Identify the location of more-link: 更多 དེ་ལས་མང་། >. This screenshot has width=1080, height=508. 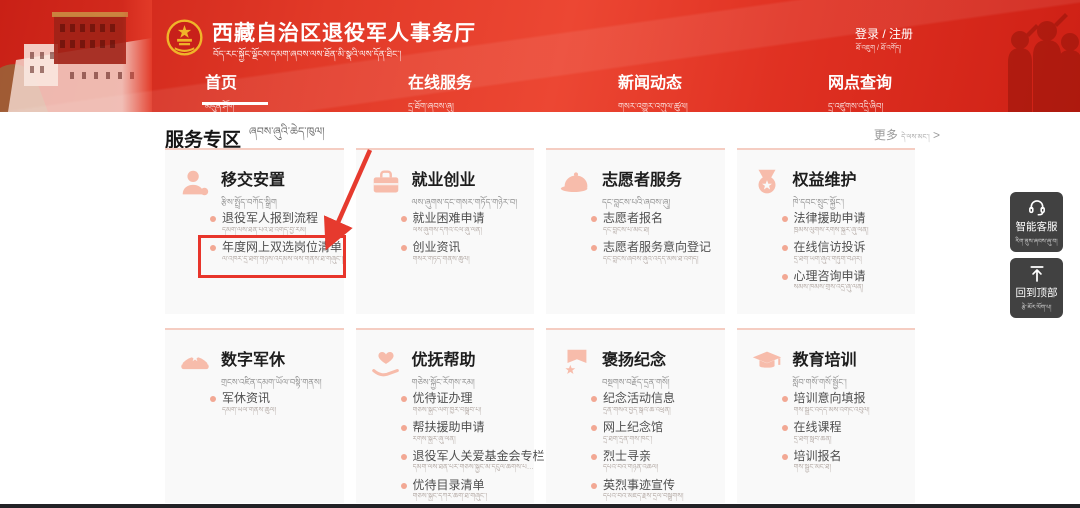
(890, 137).